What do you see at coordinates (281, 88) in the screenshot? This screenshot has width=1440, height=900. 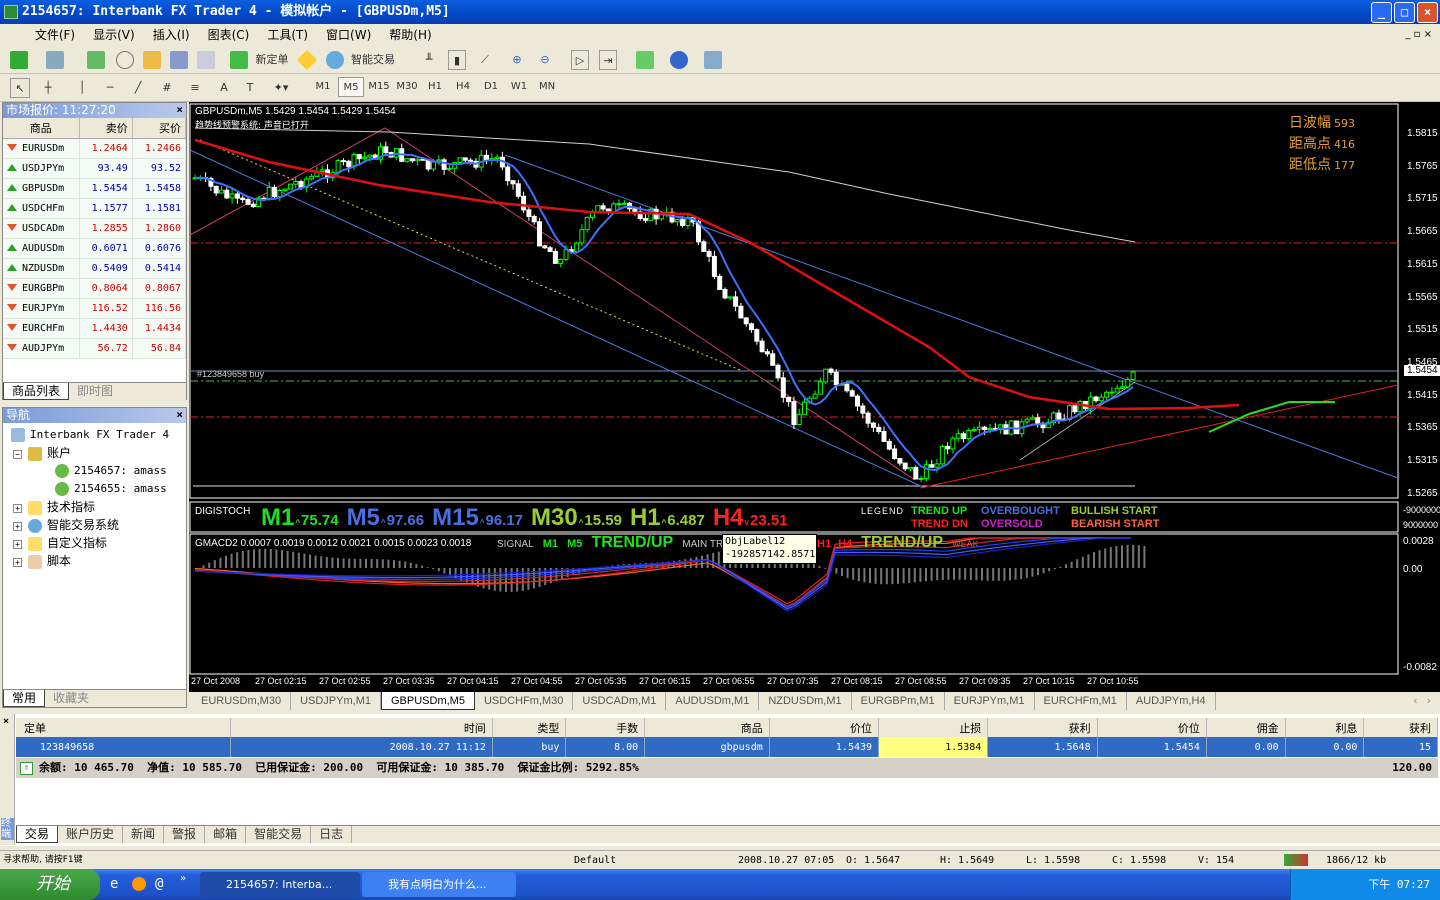 I see `arrows-icon: ✦▾` at bounding box center [281, 88].